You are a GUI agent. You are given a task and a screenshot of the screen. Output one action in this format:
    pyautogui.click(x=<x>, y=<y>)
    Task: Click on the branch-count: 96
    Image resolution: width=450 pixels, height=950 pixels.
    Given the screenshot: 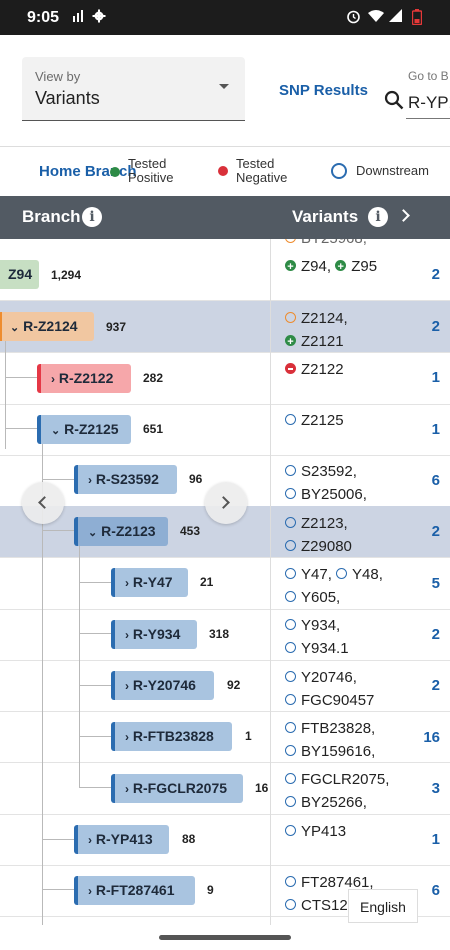 What is the action you would take?
    pyautogui.click(x=196, y=479)
    